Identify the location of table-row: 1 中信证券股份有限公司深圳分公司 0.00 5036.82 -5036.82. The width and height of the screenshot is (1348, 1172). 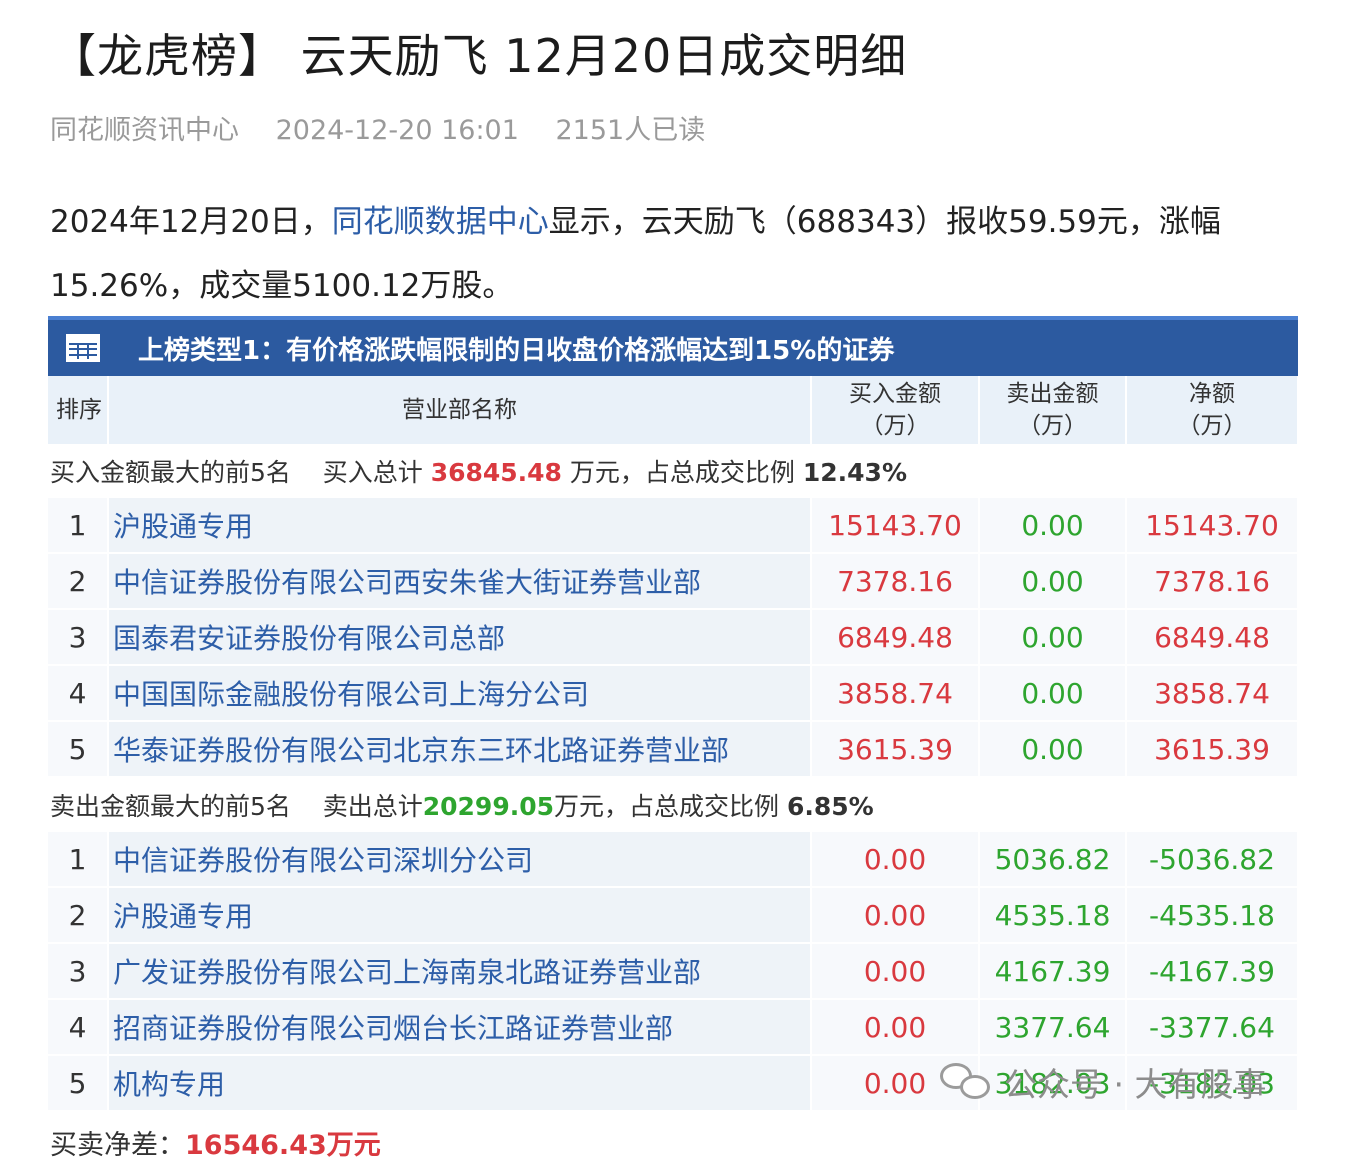
(673, 860).